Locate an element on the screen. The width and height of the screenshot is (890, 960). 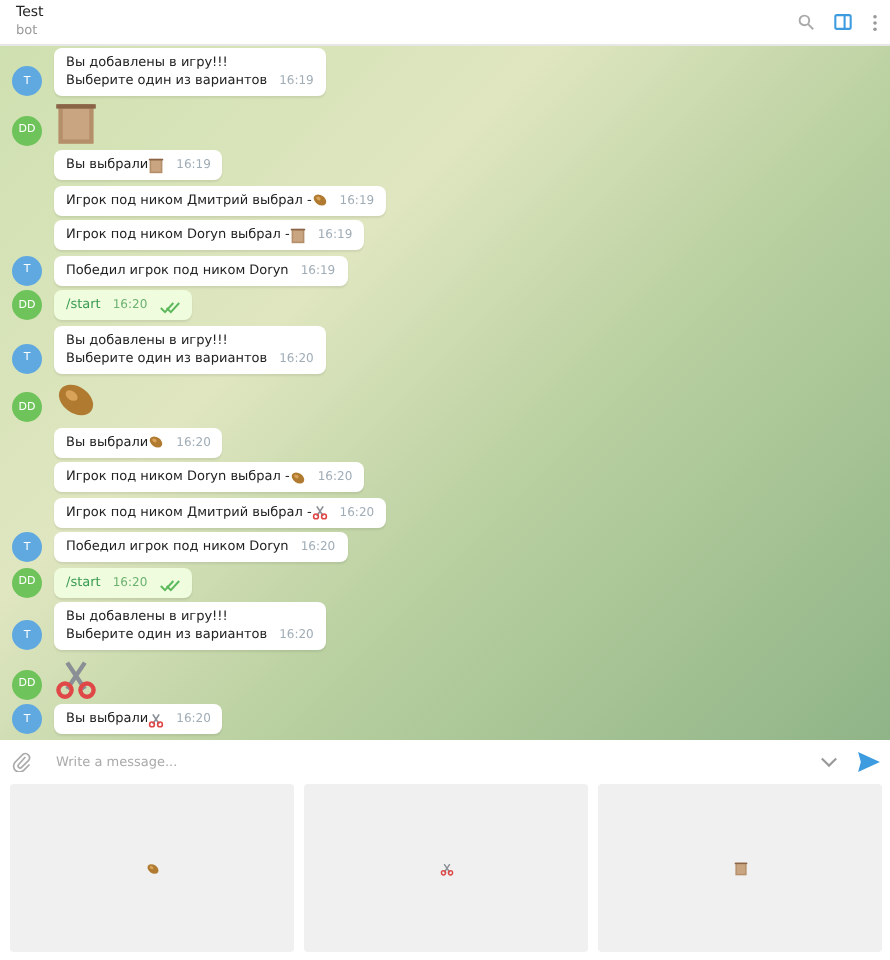
paperclip-icon is located at coordinates (22, 762).